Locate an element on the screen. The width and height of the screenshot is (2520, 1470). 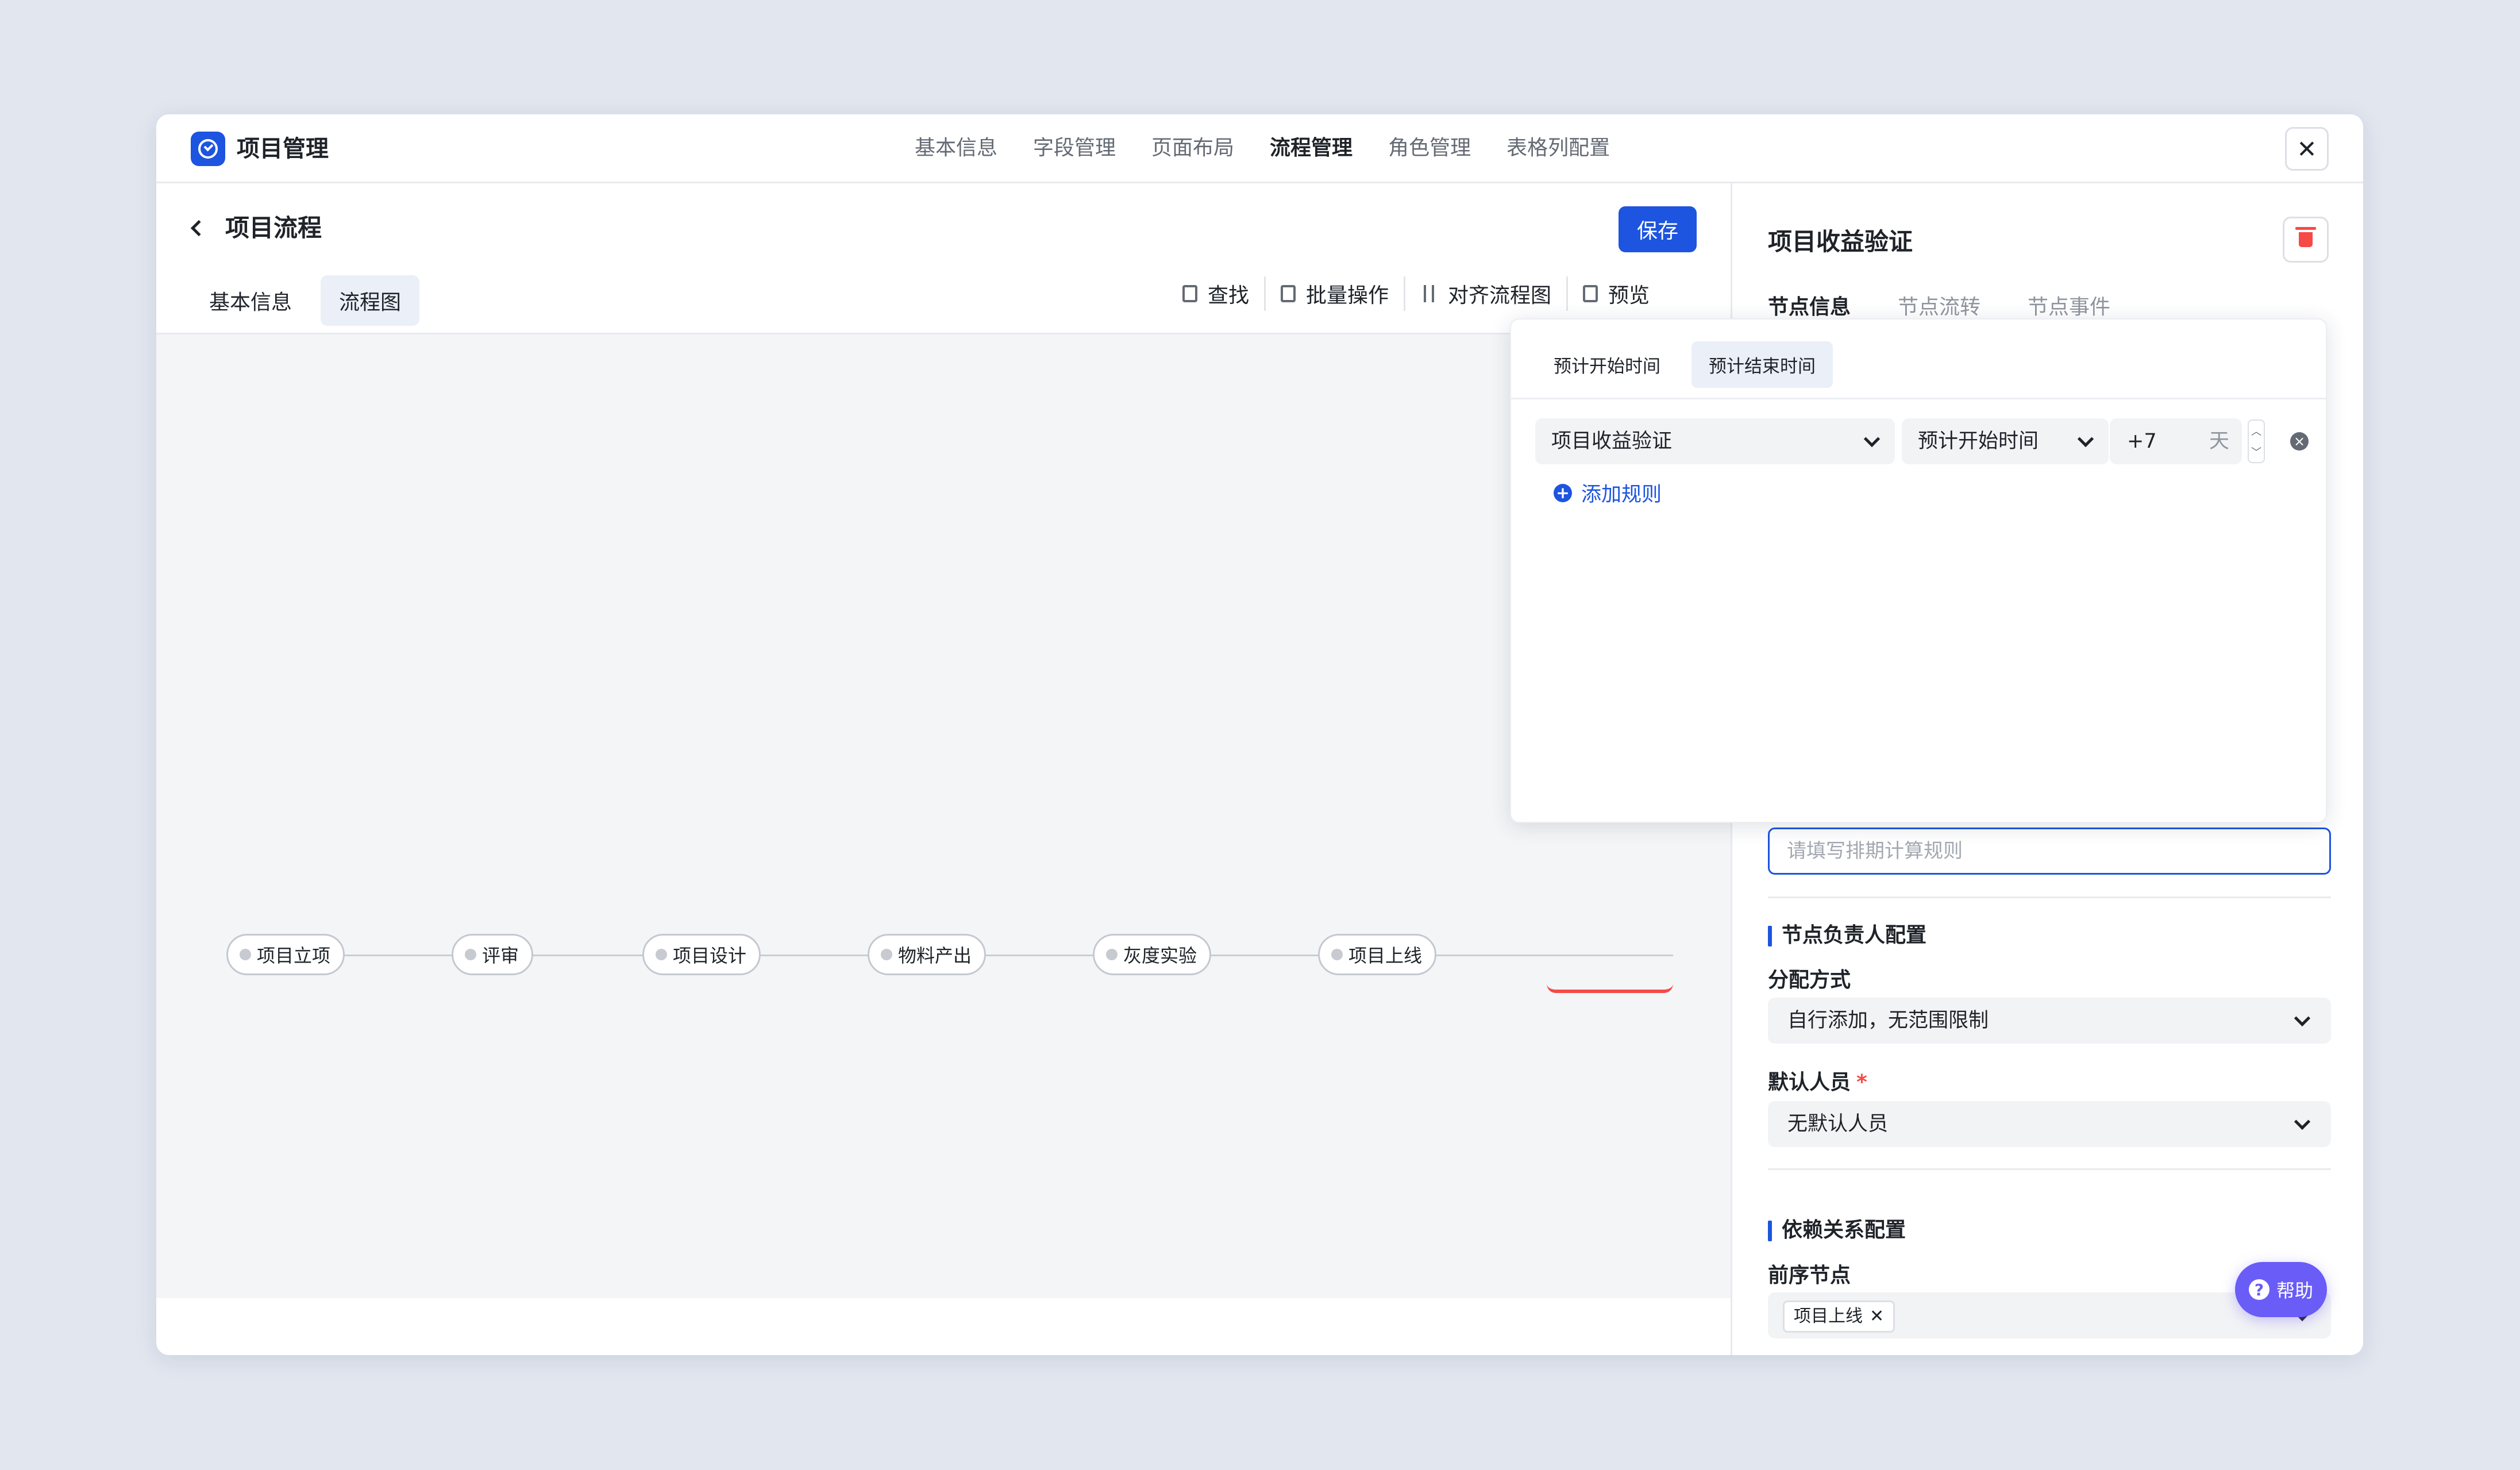
flow-toolbar: 查找 批量操作 对齐流程图 预览 is located at coordinates (1416, 293).